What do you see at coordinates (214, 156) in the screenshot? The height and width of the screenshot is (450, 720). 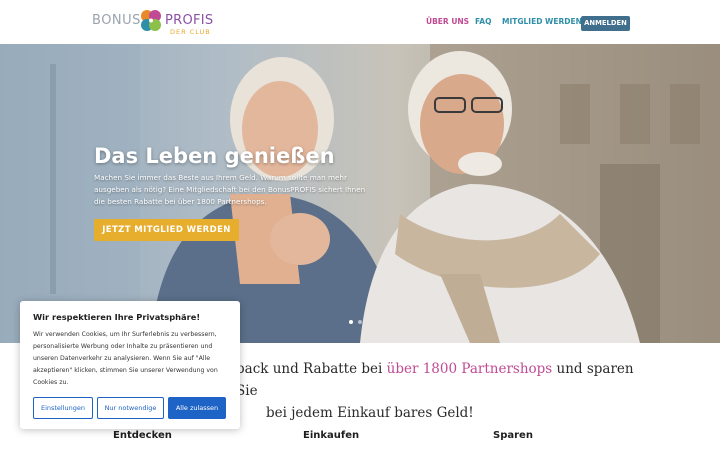 I see `hero-title: Das Leben genießen` at bounding box center [214, 156].